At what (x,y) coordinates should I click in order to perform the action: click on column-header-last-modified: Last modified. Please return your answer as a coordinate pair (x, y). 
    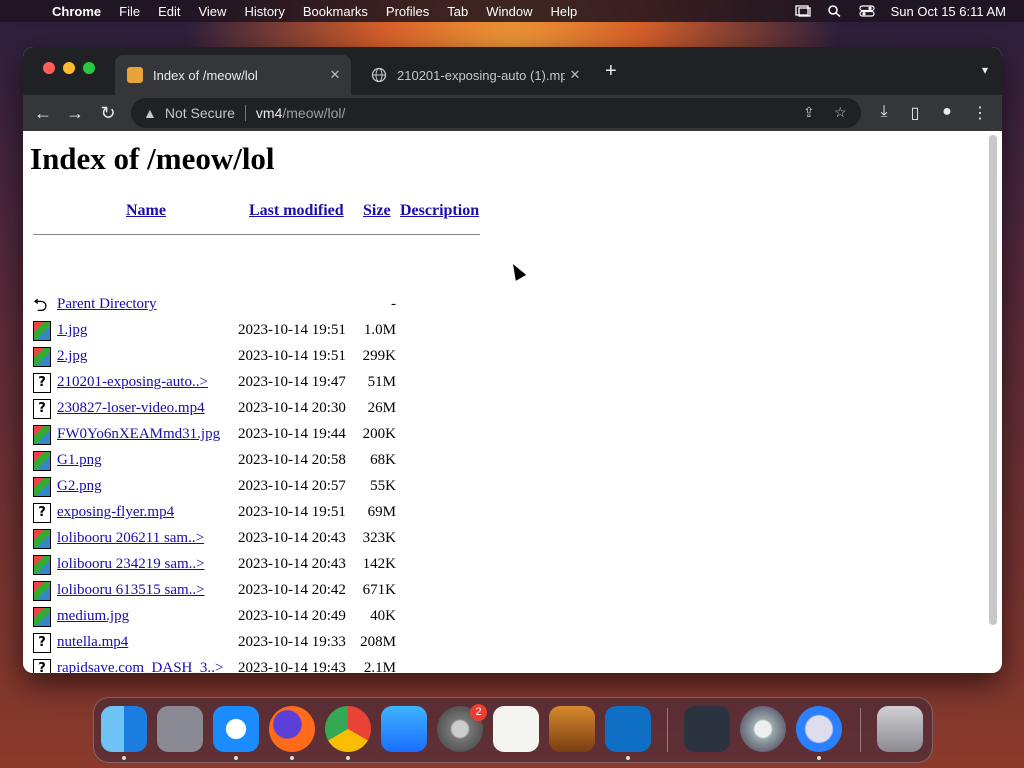
    Looking at the image, I should click on (296, 211).